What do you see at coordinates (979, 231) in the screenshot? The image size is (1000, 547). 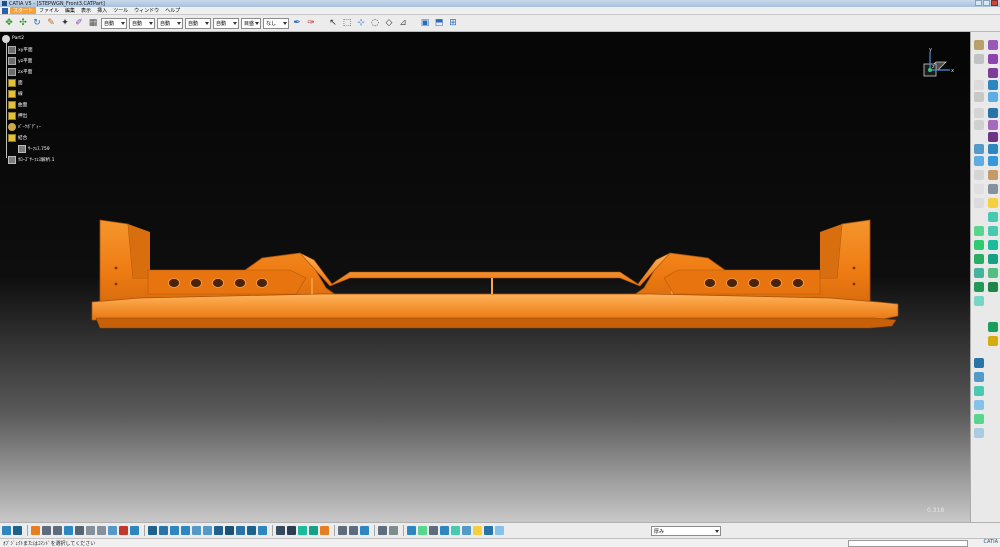 I see `analysis-icon` at bounding box center [979, 231].